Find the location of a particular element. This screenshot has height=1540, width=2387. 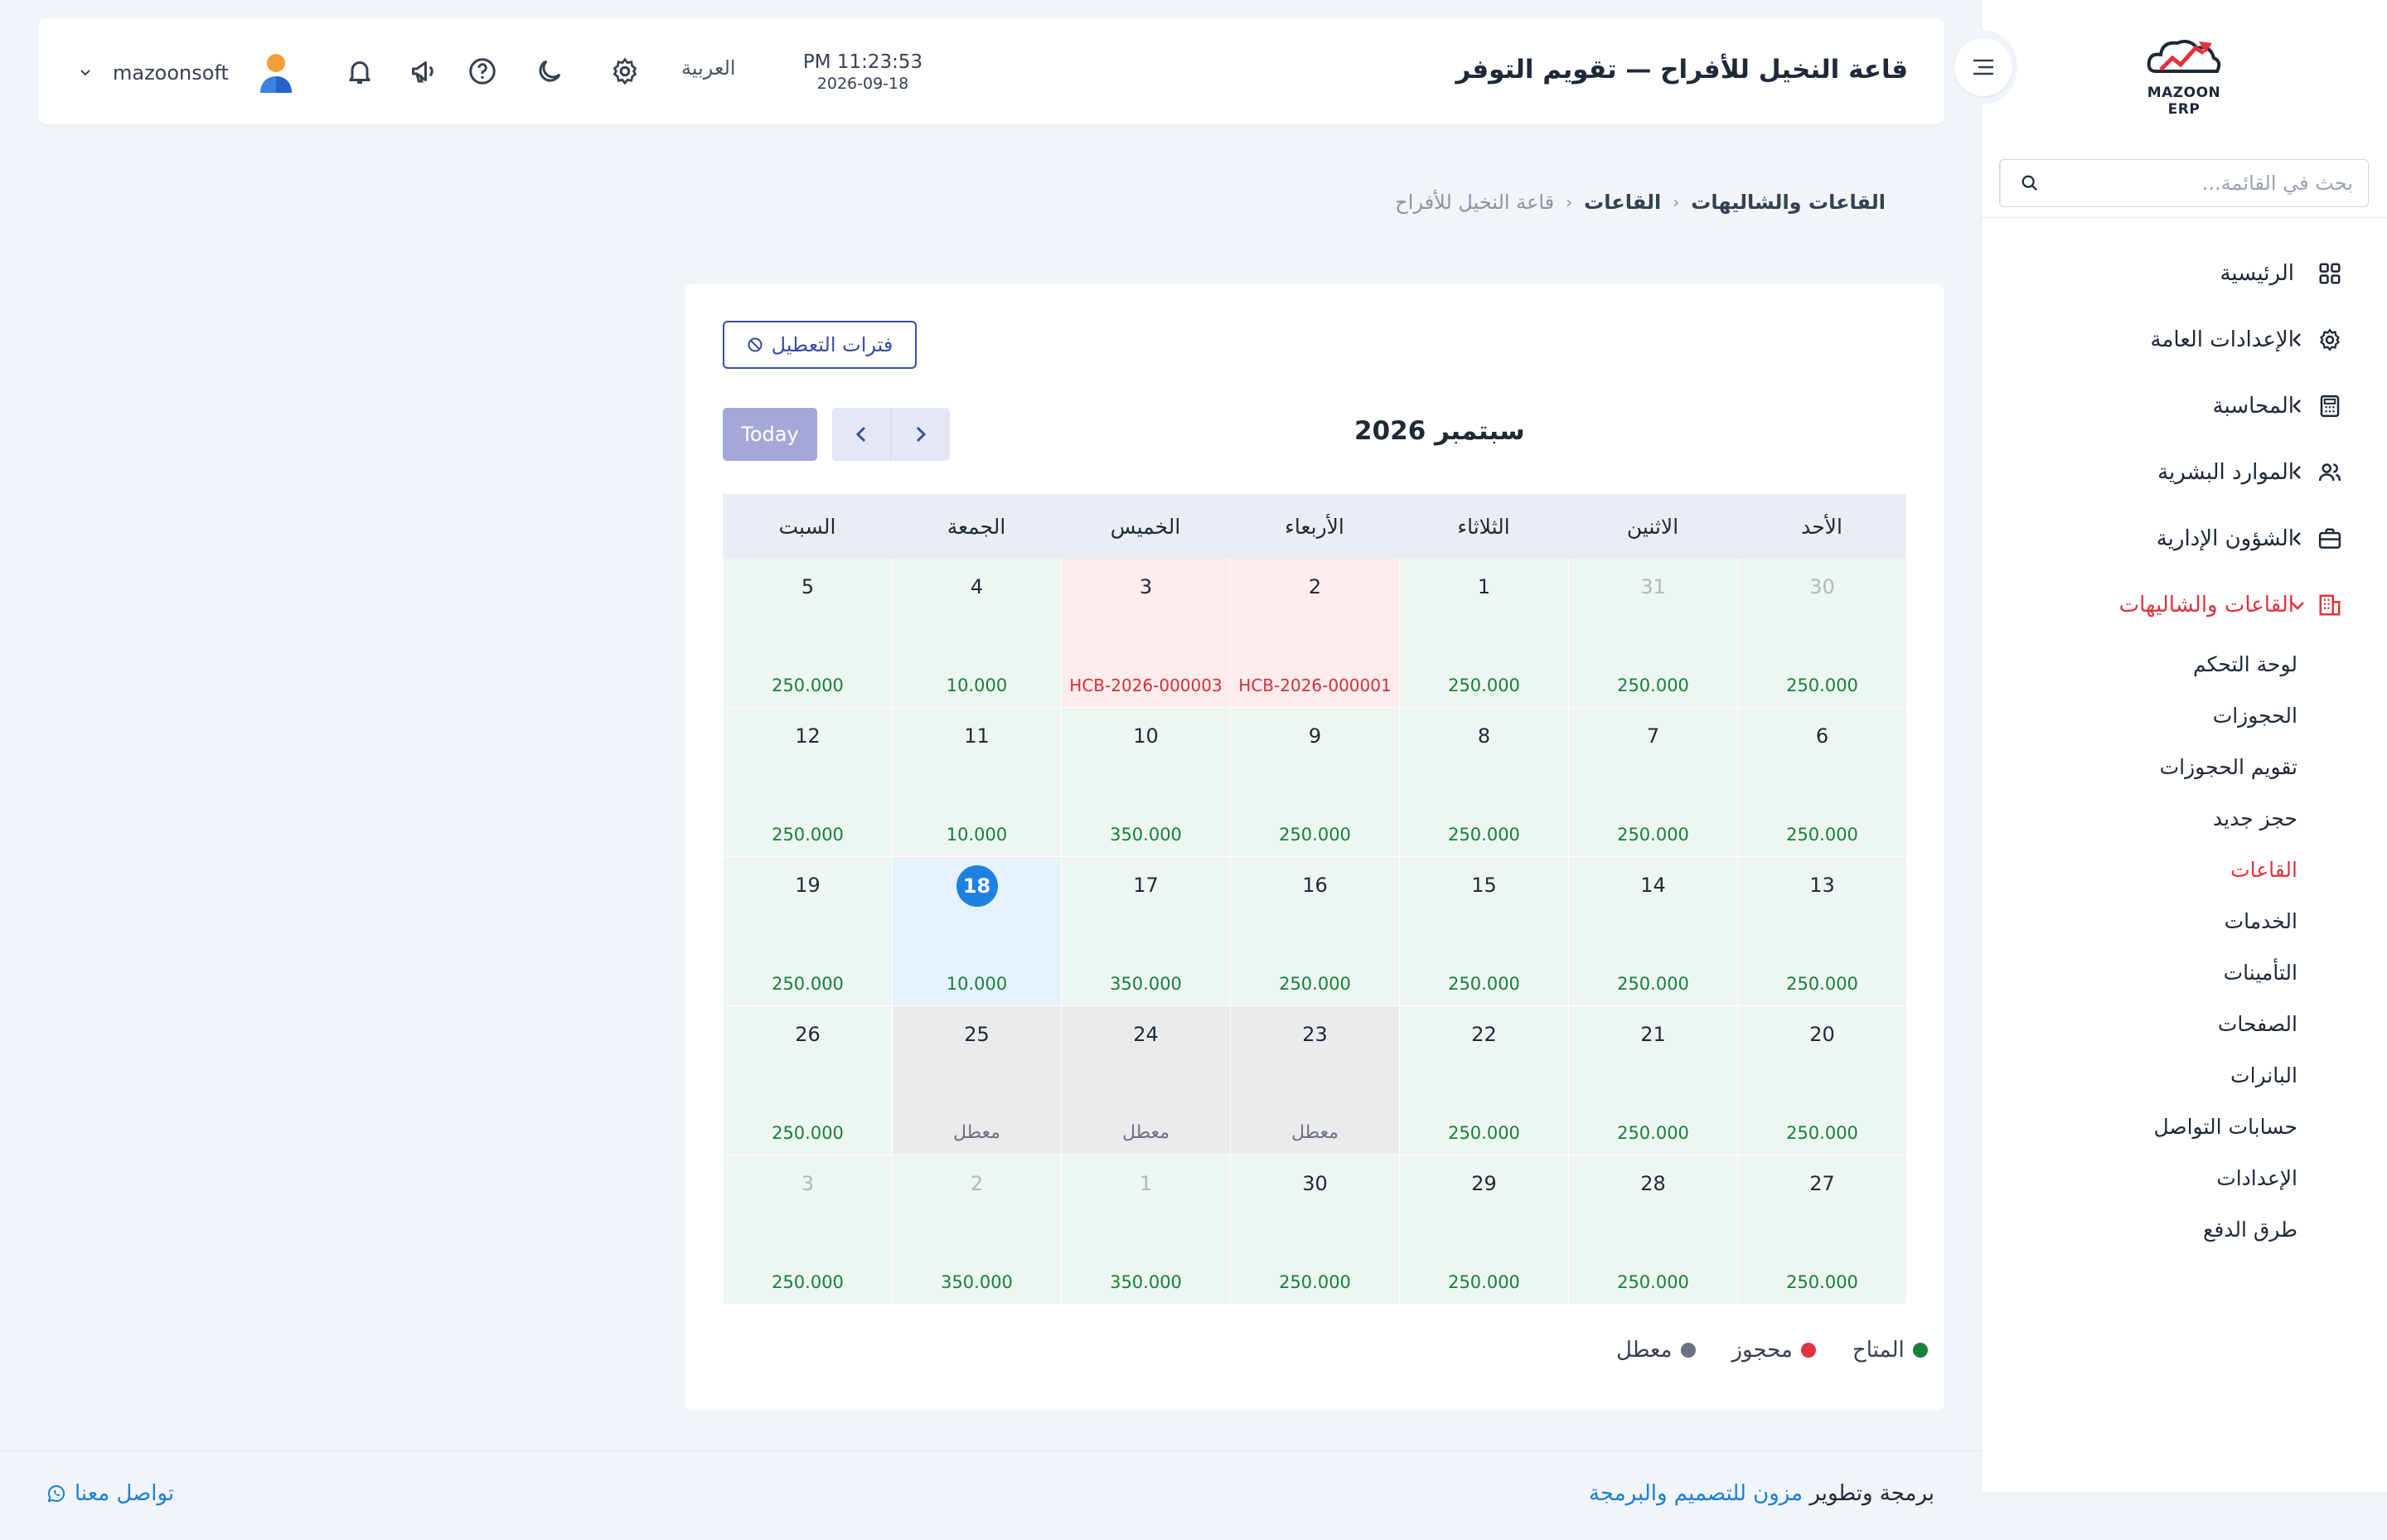

calendar-day-cell: 3 250.000 is located at coordinates (807, 1230).